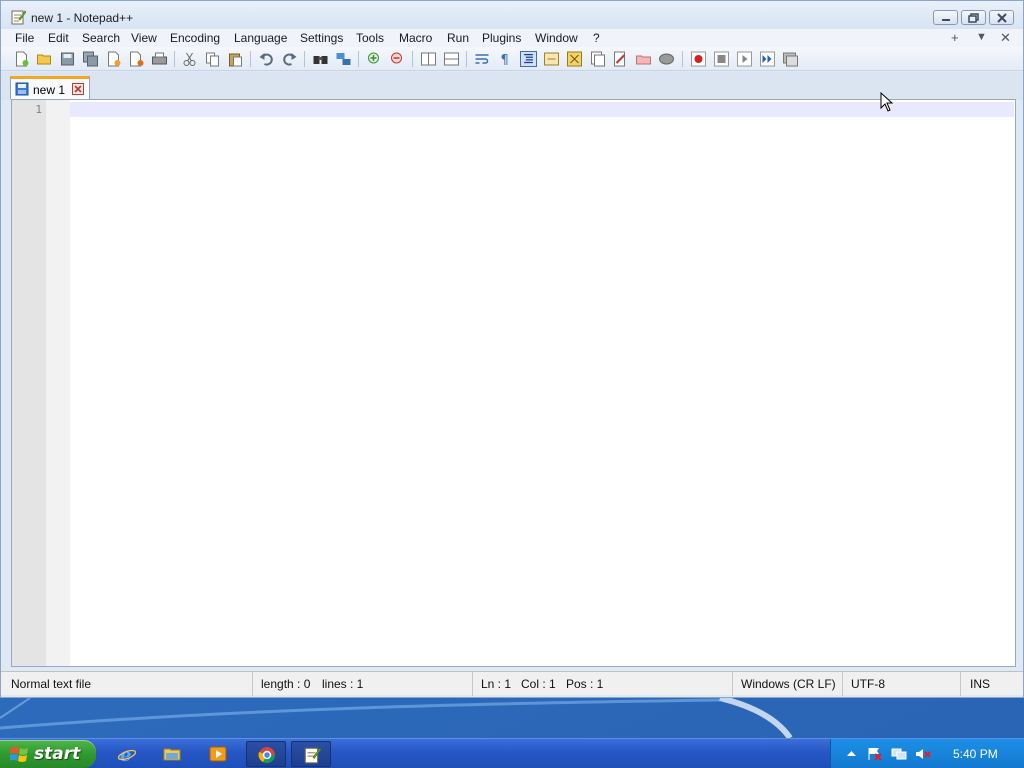 The image size is (1024, 768). Describe the element at coordinates (415, 38) in the screenshot. I see `menu-macro: Macro` at that location.